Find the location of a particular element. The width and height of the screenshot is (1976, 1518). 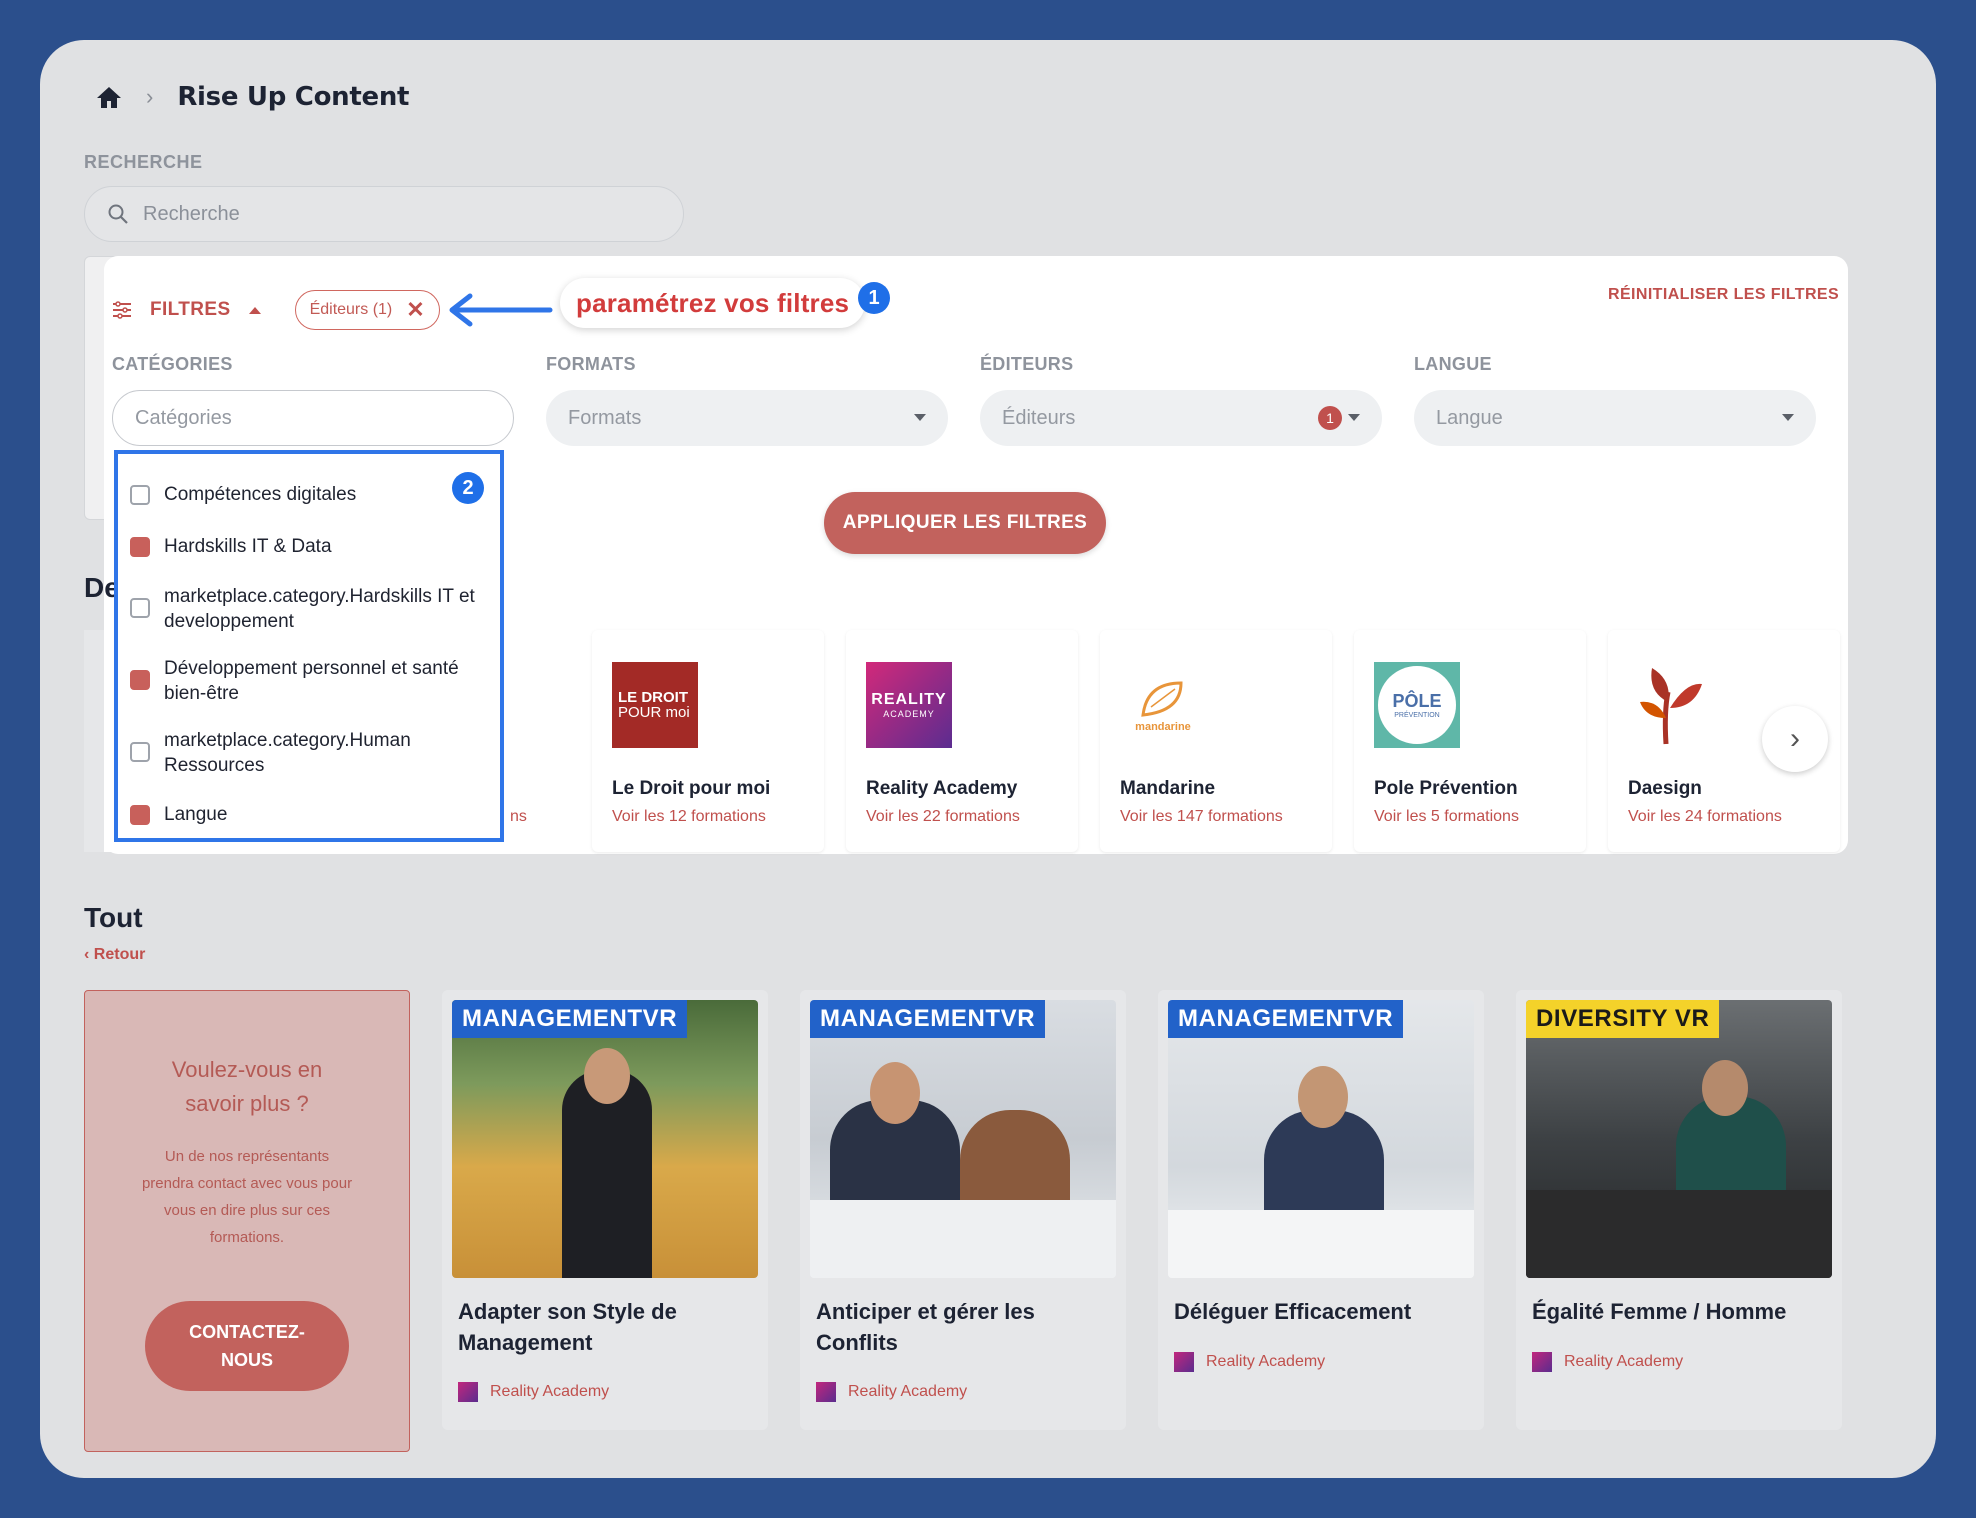

formats-select: Formats is located at coordinates (747, 418).